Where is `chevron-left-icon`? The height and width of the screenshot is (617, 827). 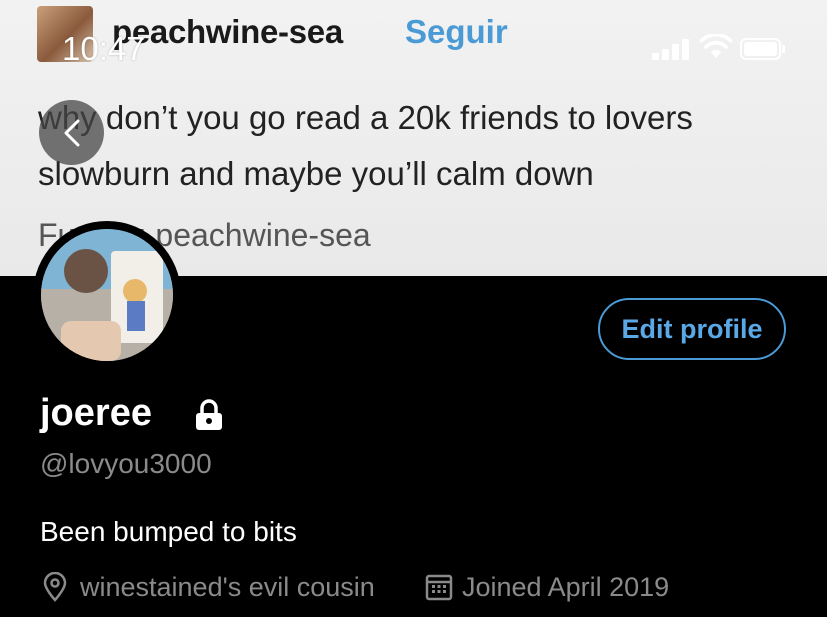
chevron-left-icon is located at coordinates (71, 132).